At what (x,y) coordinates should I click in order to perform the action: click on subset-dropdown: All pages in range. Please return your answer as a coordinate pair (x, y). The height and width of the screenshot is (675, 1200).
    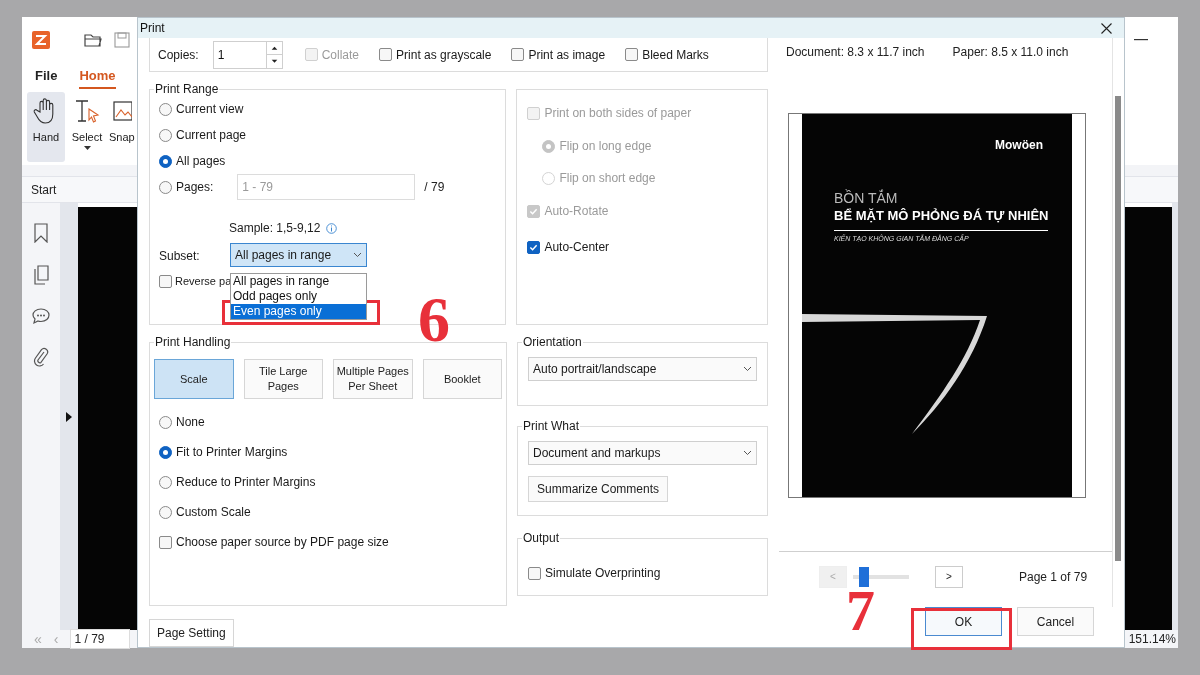
    Looking at the image, I should click on (298, 255).